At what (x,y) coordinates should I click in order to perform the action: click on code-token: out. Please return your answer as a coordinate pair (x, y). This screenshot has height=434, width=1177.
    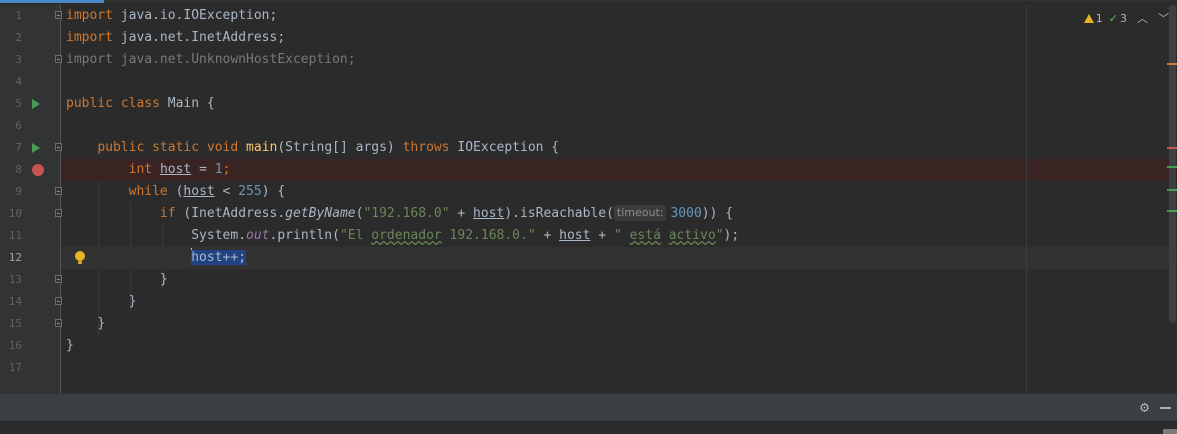
    Looking at the image, I should click on (258, 235).